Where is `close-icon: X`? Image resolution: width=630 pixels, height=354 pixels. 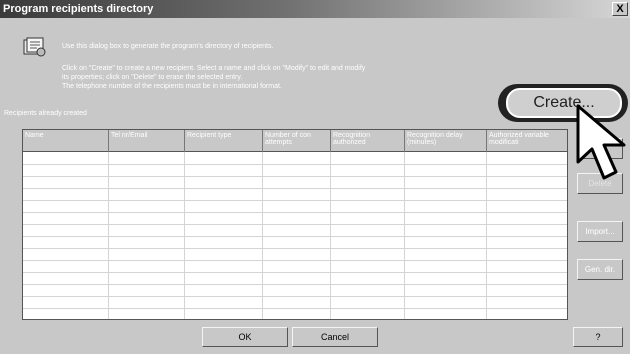 close-icon: X is located at coordinates (620, 9).